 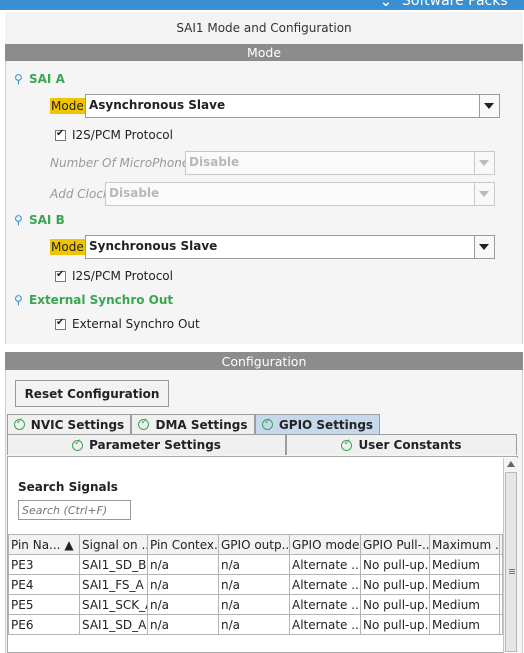 I want to click on add-clock-value: Disable, so click(x=134, y=193).